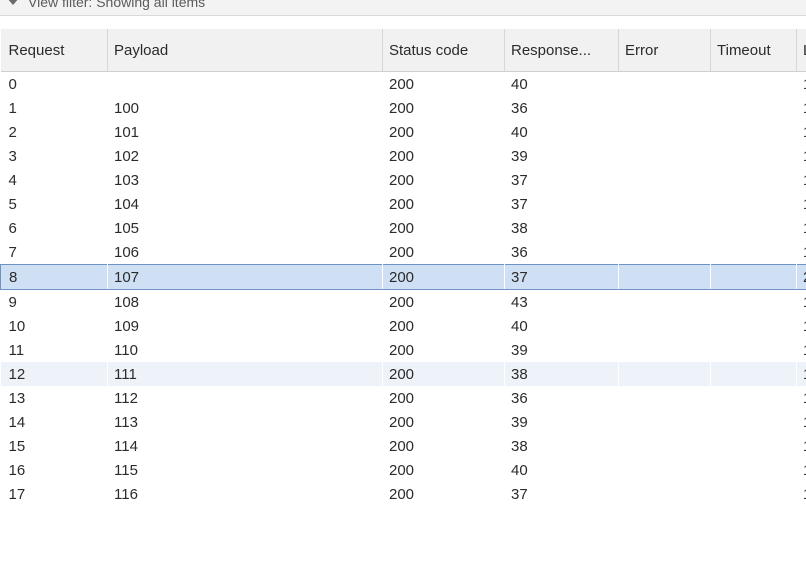 The width and height of the screenshot is (806, 572). What do you see at coordinates (12, 84) in the screenshot?
I see `cell-request: 0` at bounding box center [12, 84].